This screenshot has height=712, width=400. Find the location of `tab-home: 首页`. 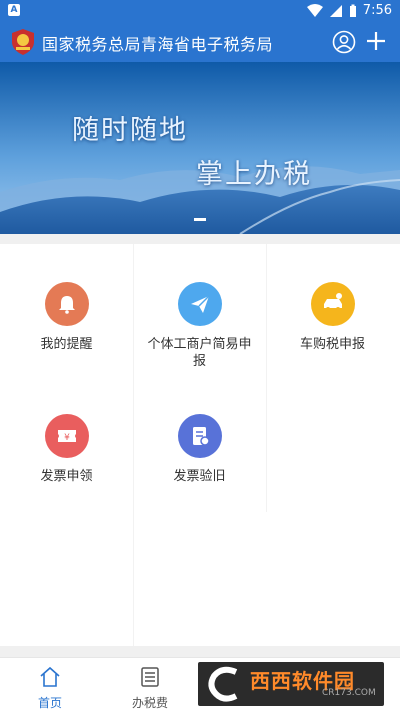

tab-home: 首页 is located at coordinates (50, 685).